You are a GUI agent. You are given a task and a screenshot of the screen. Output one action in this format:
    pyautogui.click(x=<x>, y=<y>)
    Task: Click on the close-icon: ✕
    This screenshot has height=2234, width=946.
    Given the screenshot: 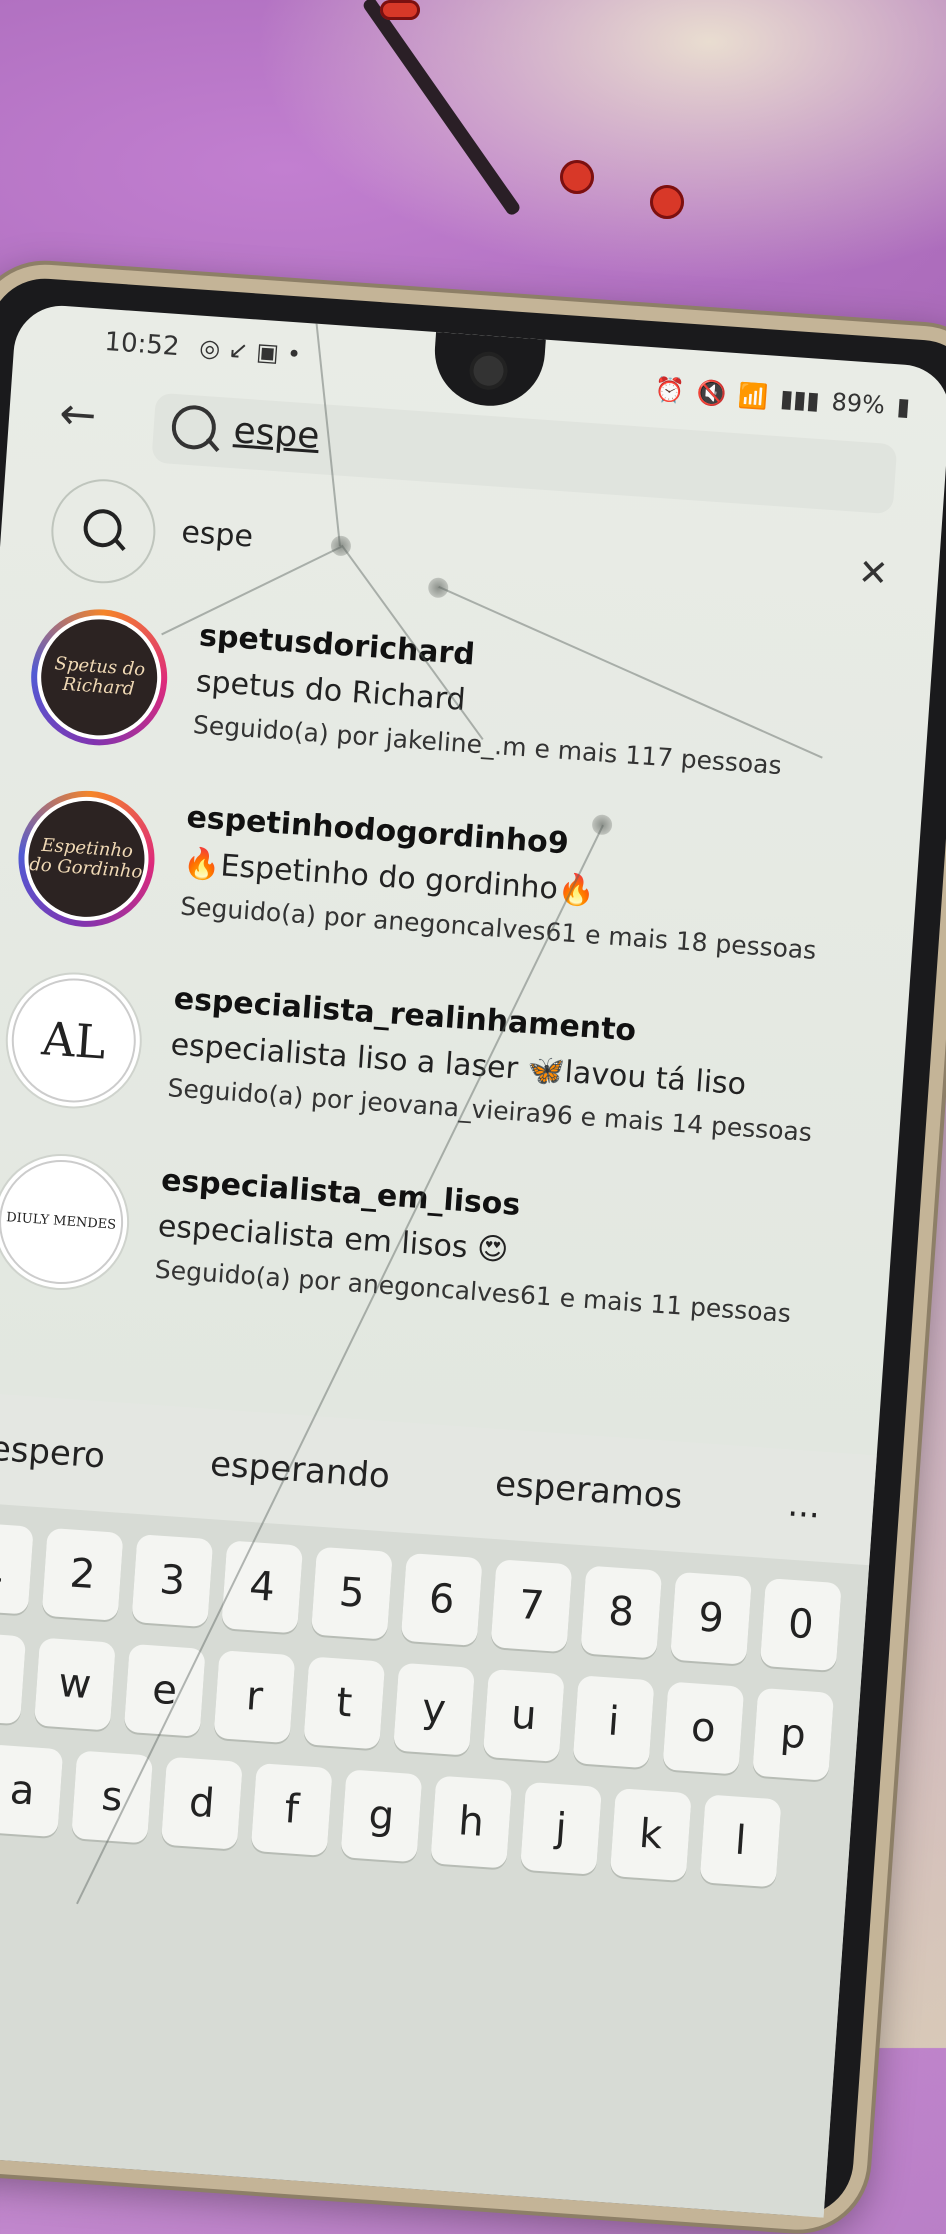 What is the action you would take?
    pyautogui.click(x=873, y=573)
    